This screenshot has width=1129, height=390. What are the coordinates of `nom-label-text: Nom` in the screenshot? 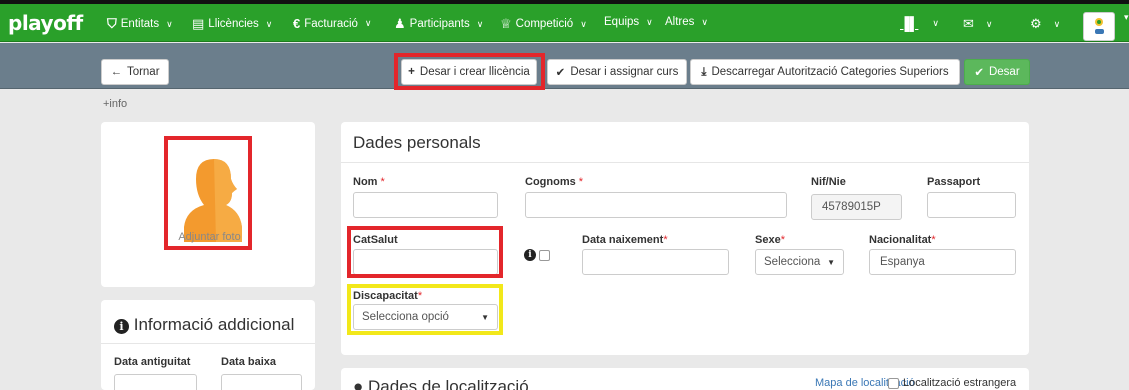 It's located at (365, 182).